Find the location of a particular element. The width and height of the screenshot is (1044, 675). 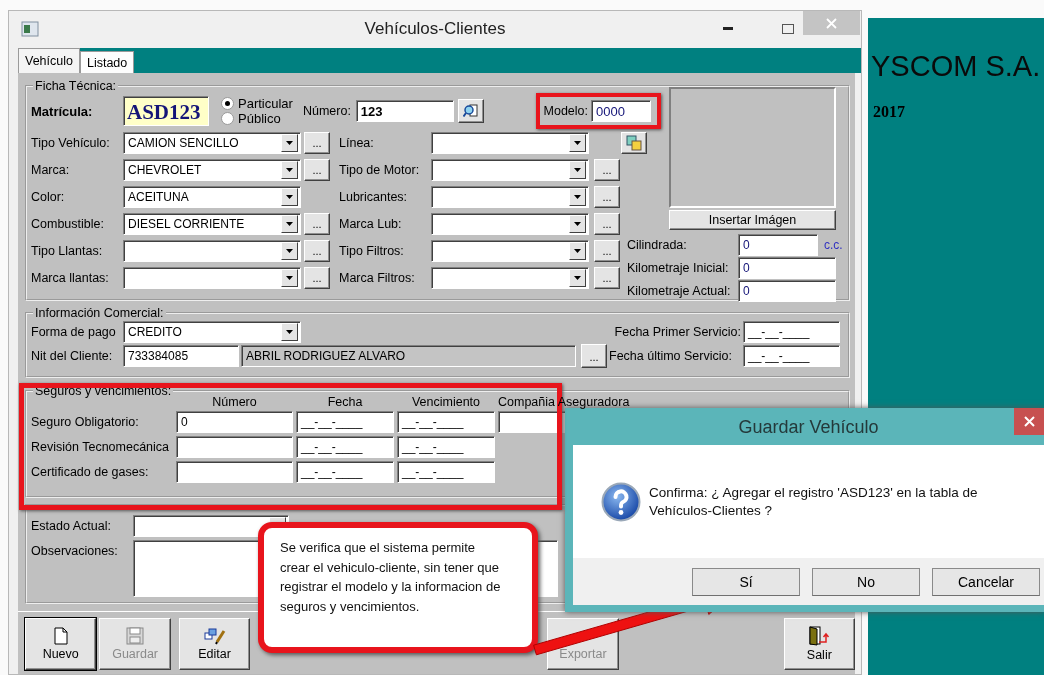

field-label: Línea: is located at coordinates (357, 142).